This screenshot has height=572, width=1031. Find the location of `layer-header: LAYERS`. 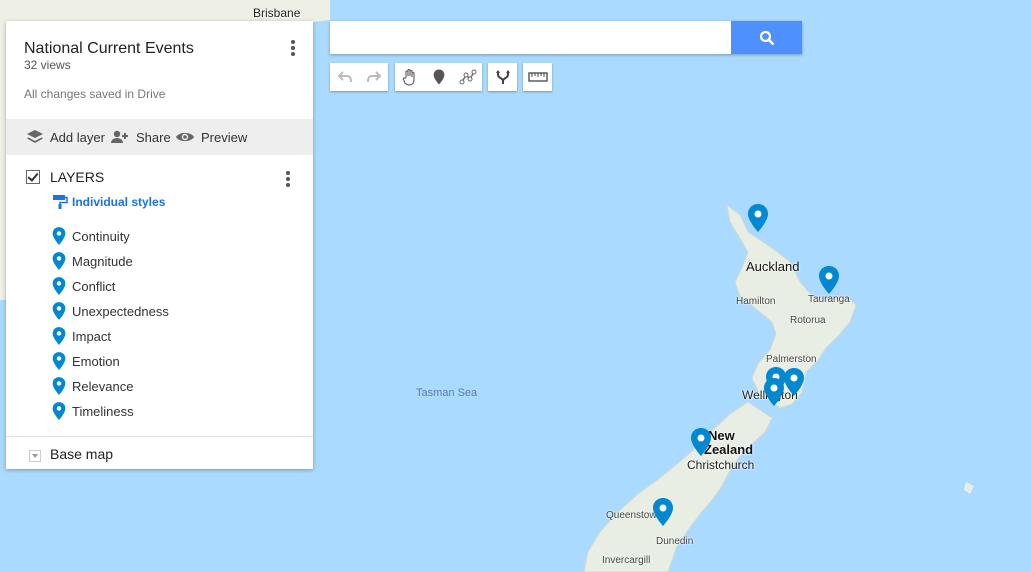

layer-header: LAYERS is located at coordinates (65, 177).